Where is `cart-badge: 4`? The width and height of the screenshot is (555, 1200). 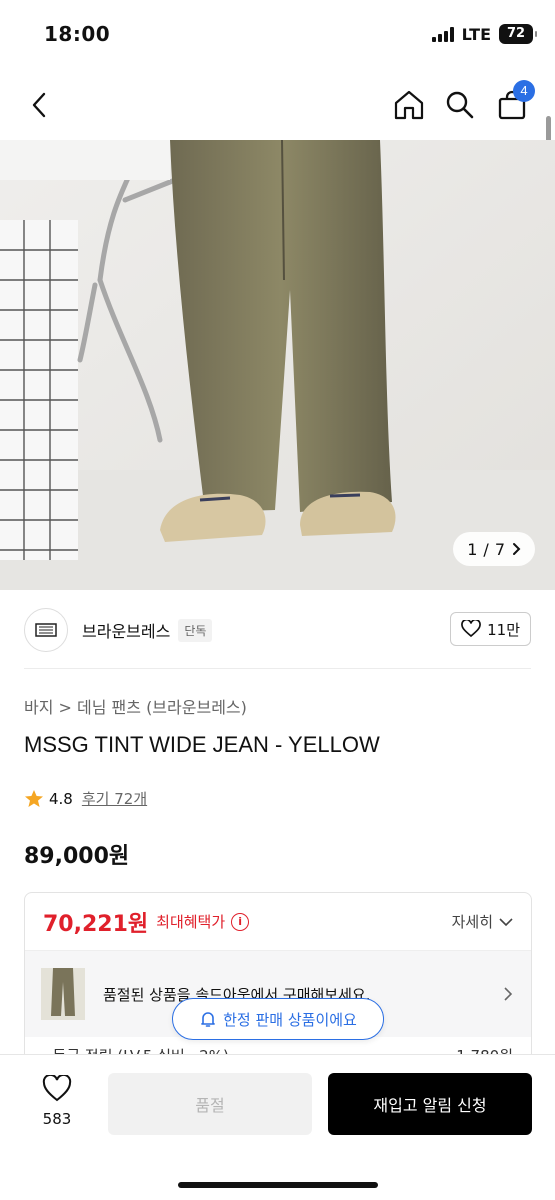 cart-badge: 4 is located at coordinates (524, 91).